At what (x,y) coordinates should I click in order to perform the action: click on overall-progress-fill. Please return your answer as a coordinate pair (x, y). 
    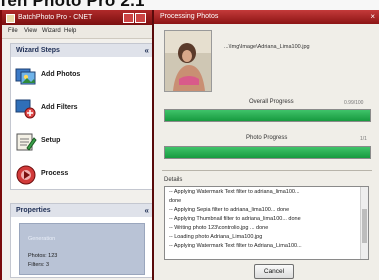
    Looking at the image, I should click on (267, 115).